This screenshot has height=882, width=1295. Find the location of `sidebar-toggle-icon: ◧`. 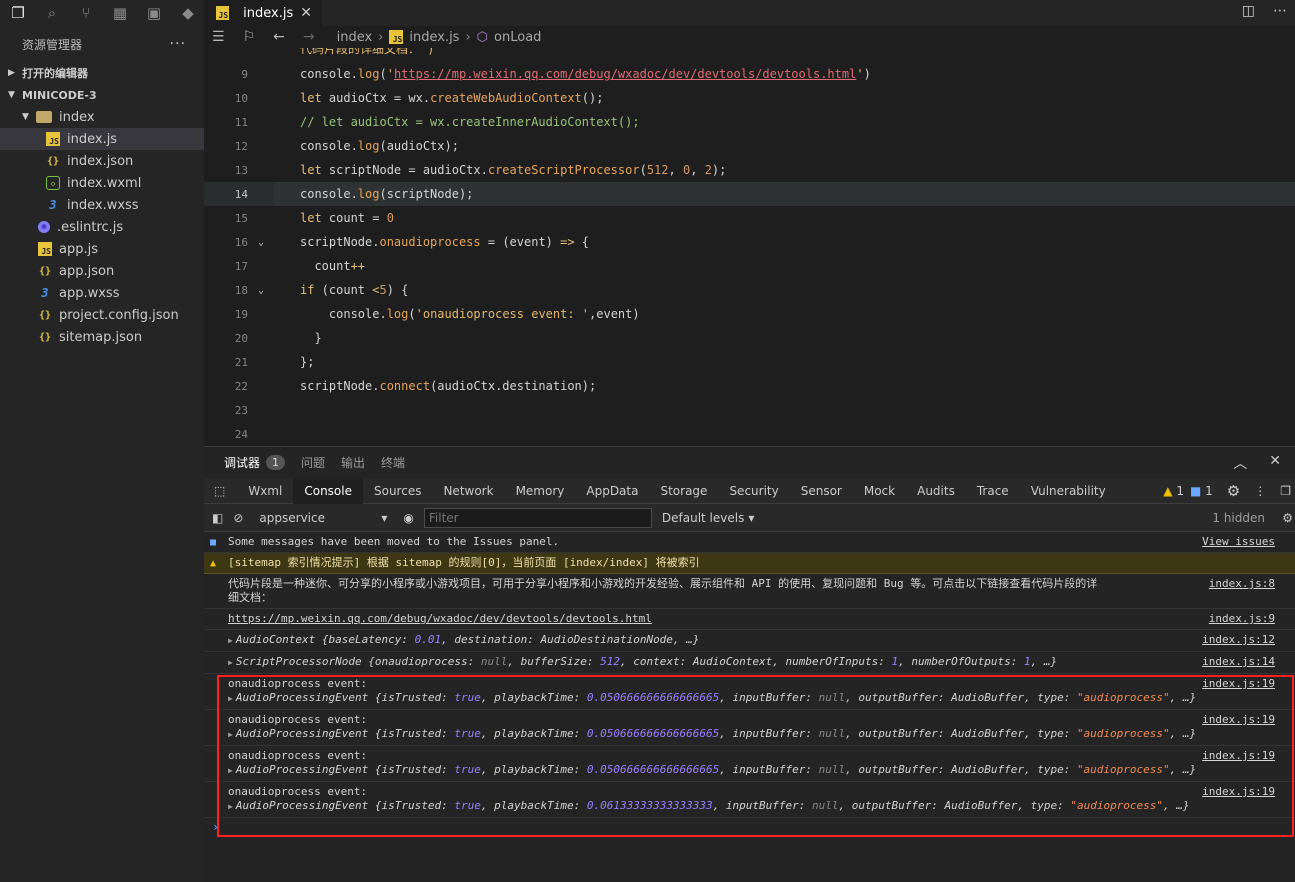

sidebar-toggle-icon: ◧ is located at coordinates (217, 518).